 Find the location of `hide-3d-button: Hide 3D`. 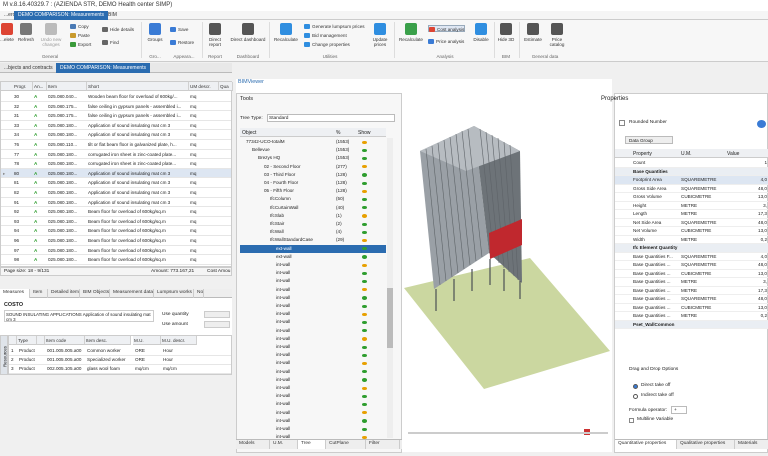

hide-3d-button: Hide 3D is located at coordinates (506, 32).